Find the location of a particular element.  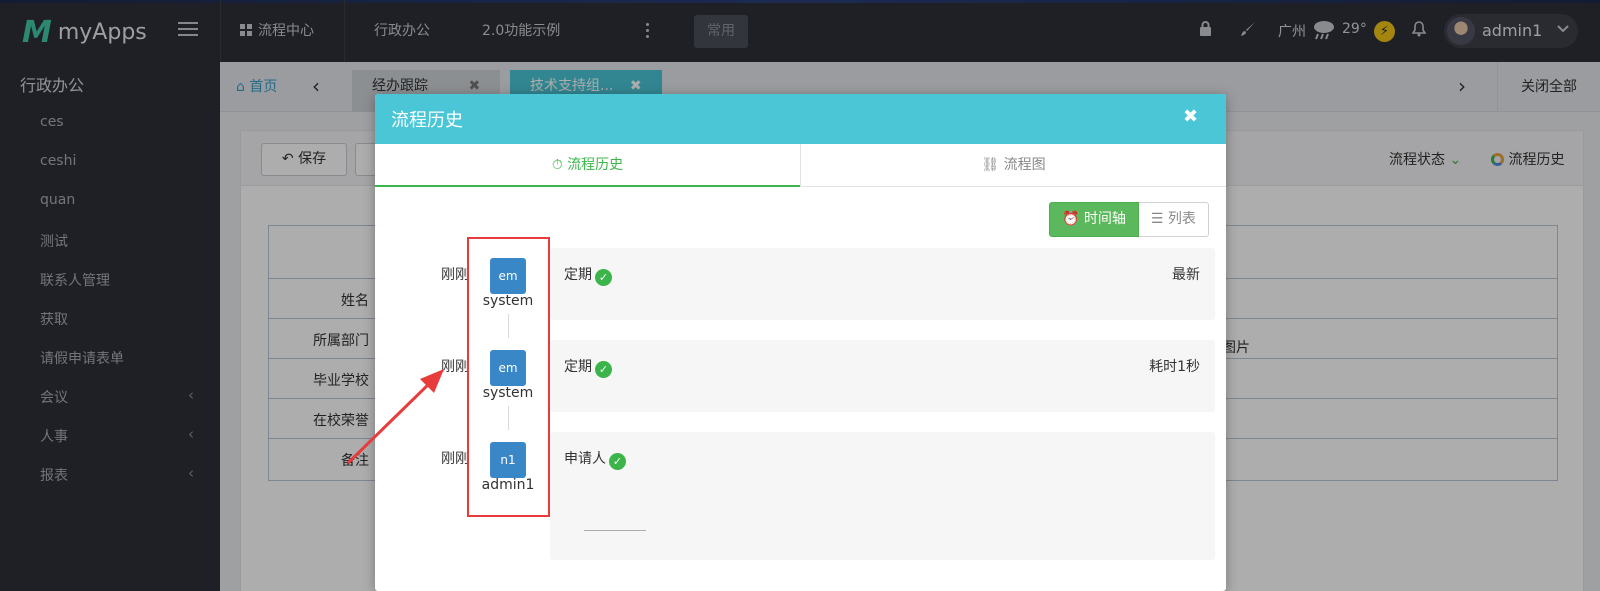

list-view-button: ☰ 列表 is located at coordinates (1173, 219).